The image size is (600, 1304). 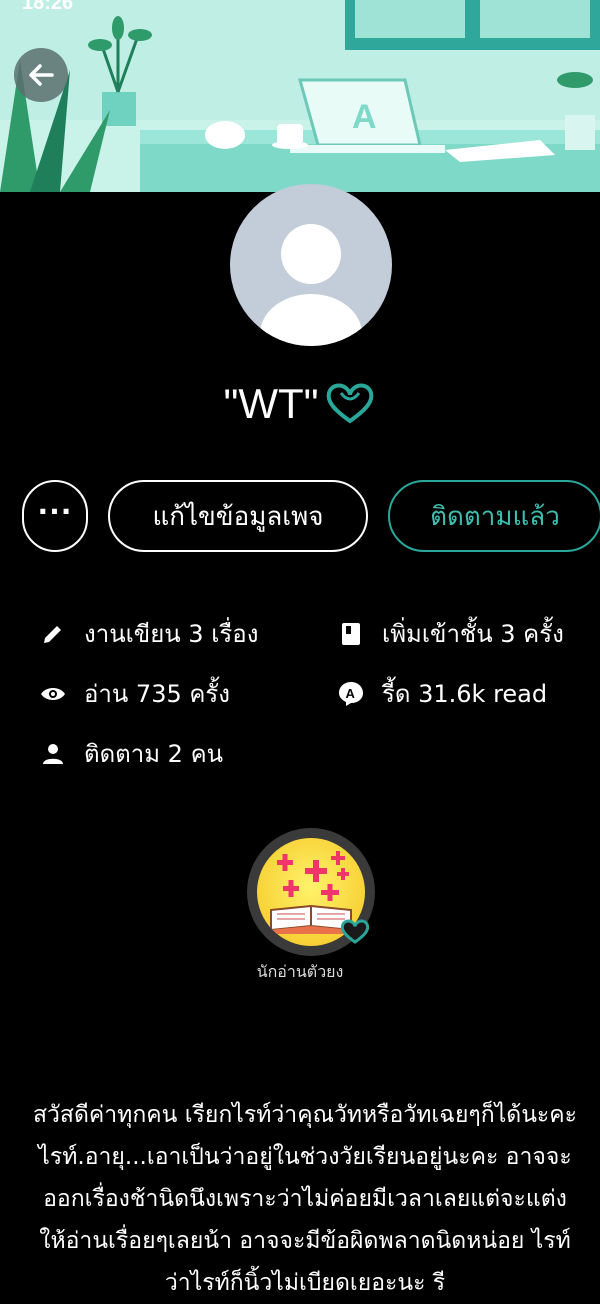 I want to click on stat-written: งานเขียน 3 เรื่อง, so click(x=149, y=633).